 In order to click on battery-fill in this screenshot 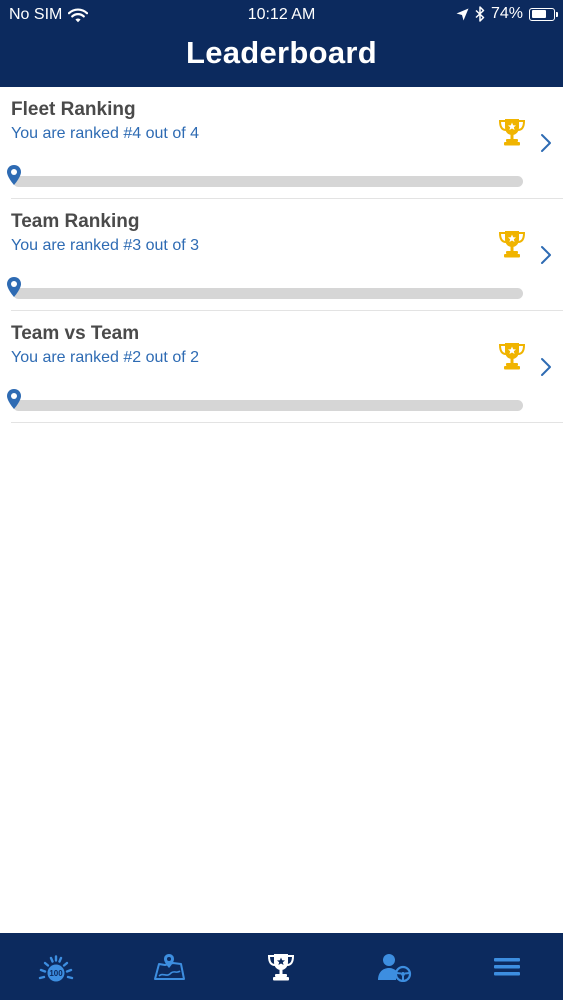, I will do `click(539, 14)`.